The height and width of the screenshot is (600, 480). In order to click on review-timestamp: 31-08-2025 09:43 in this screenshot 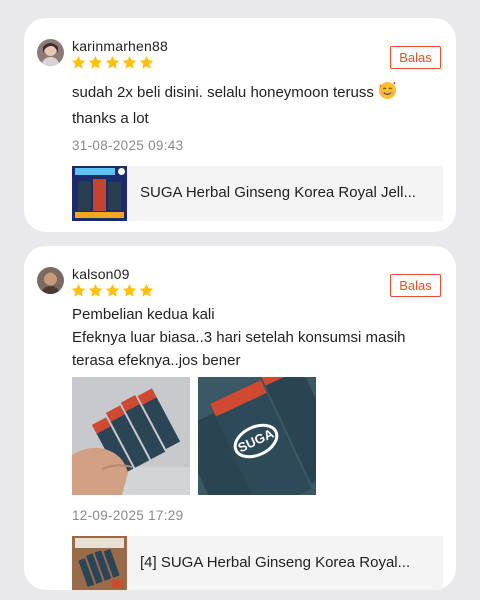, I will do `click(128, 145)`.